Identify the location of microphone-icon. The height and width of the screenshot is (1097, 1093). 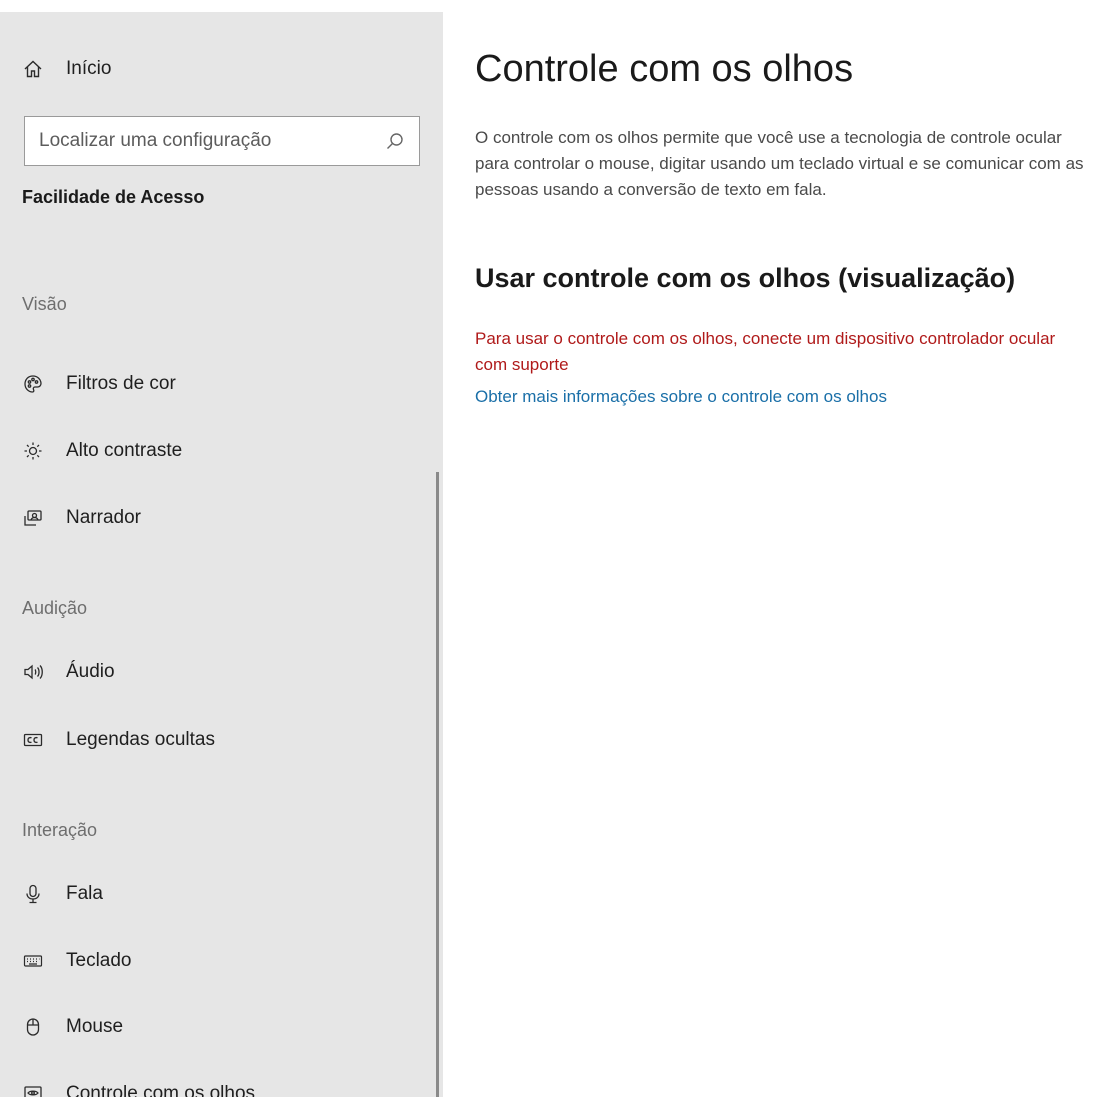
(33, 894).